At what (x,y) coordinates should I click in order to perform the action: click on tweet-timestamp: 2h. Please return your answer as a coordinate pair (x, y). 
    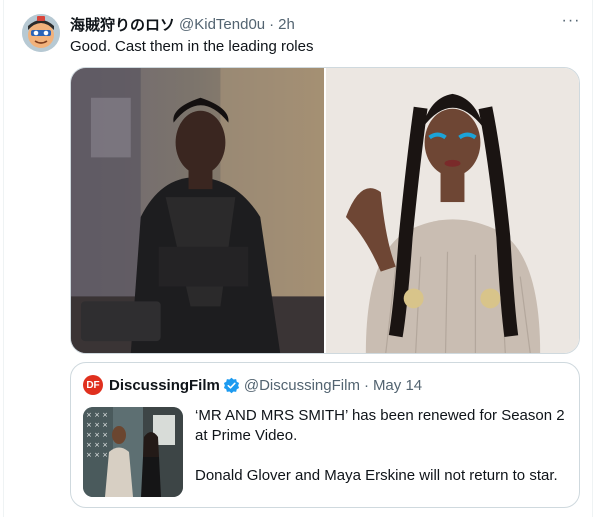
    Looking at the image, I should click on (286, 24).